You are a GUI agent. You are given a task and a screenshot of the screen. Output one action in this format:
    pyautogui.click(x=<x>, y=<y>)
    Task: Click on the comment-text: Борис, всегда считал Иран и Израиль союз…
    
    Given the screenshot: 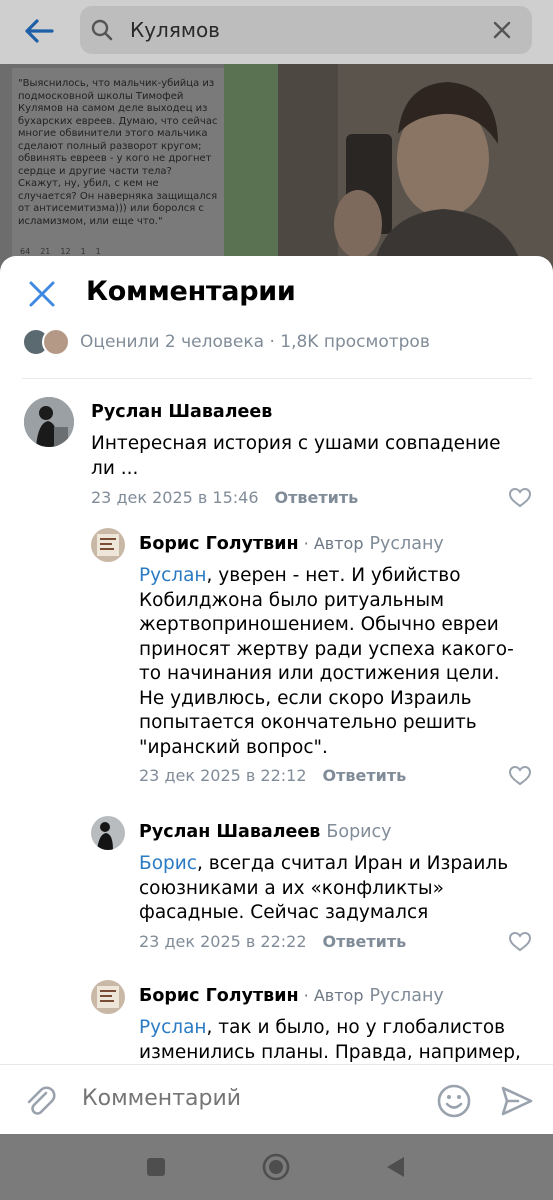 What is the action you would take?
    pyautogui.click(x=334, y=889)
    